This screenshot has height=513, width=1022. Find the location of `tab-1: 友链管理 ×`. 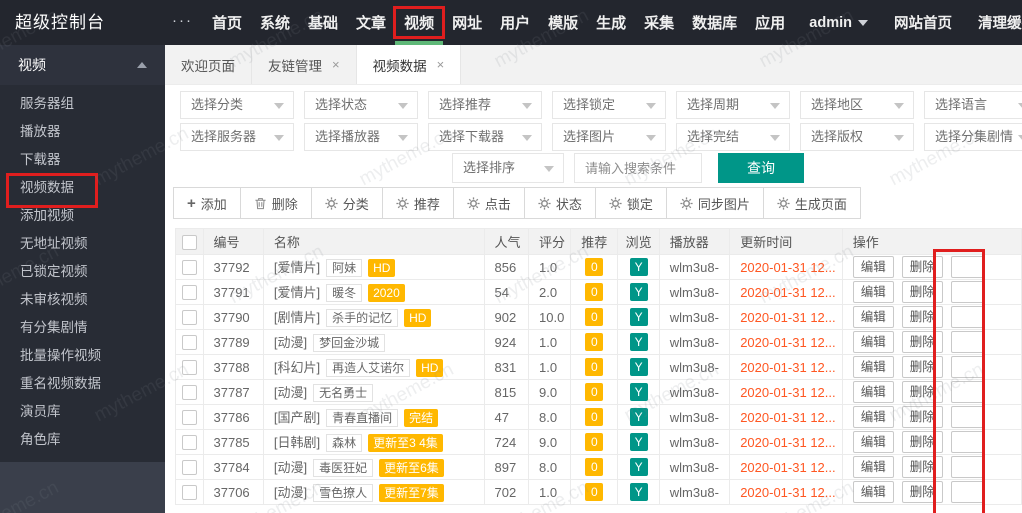

tab-1: 友链管理 × is located at coordinates (304, 64).